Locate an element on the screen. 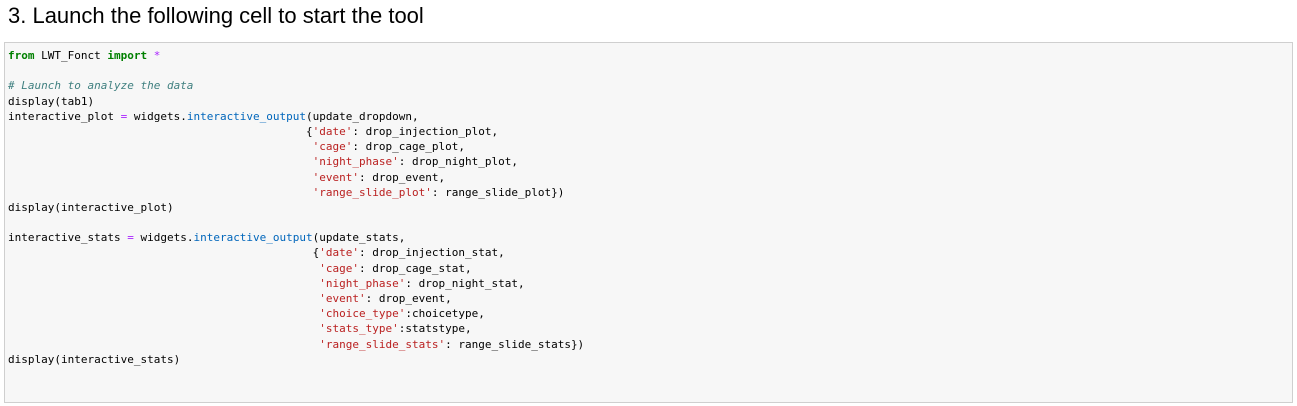 This screenshot has width=1297, height=406. code-line-stats-dict: 'stats_type':statstype, is located at coordinates (296, 328).